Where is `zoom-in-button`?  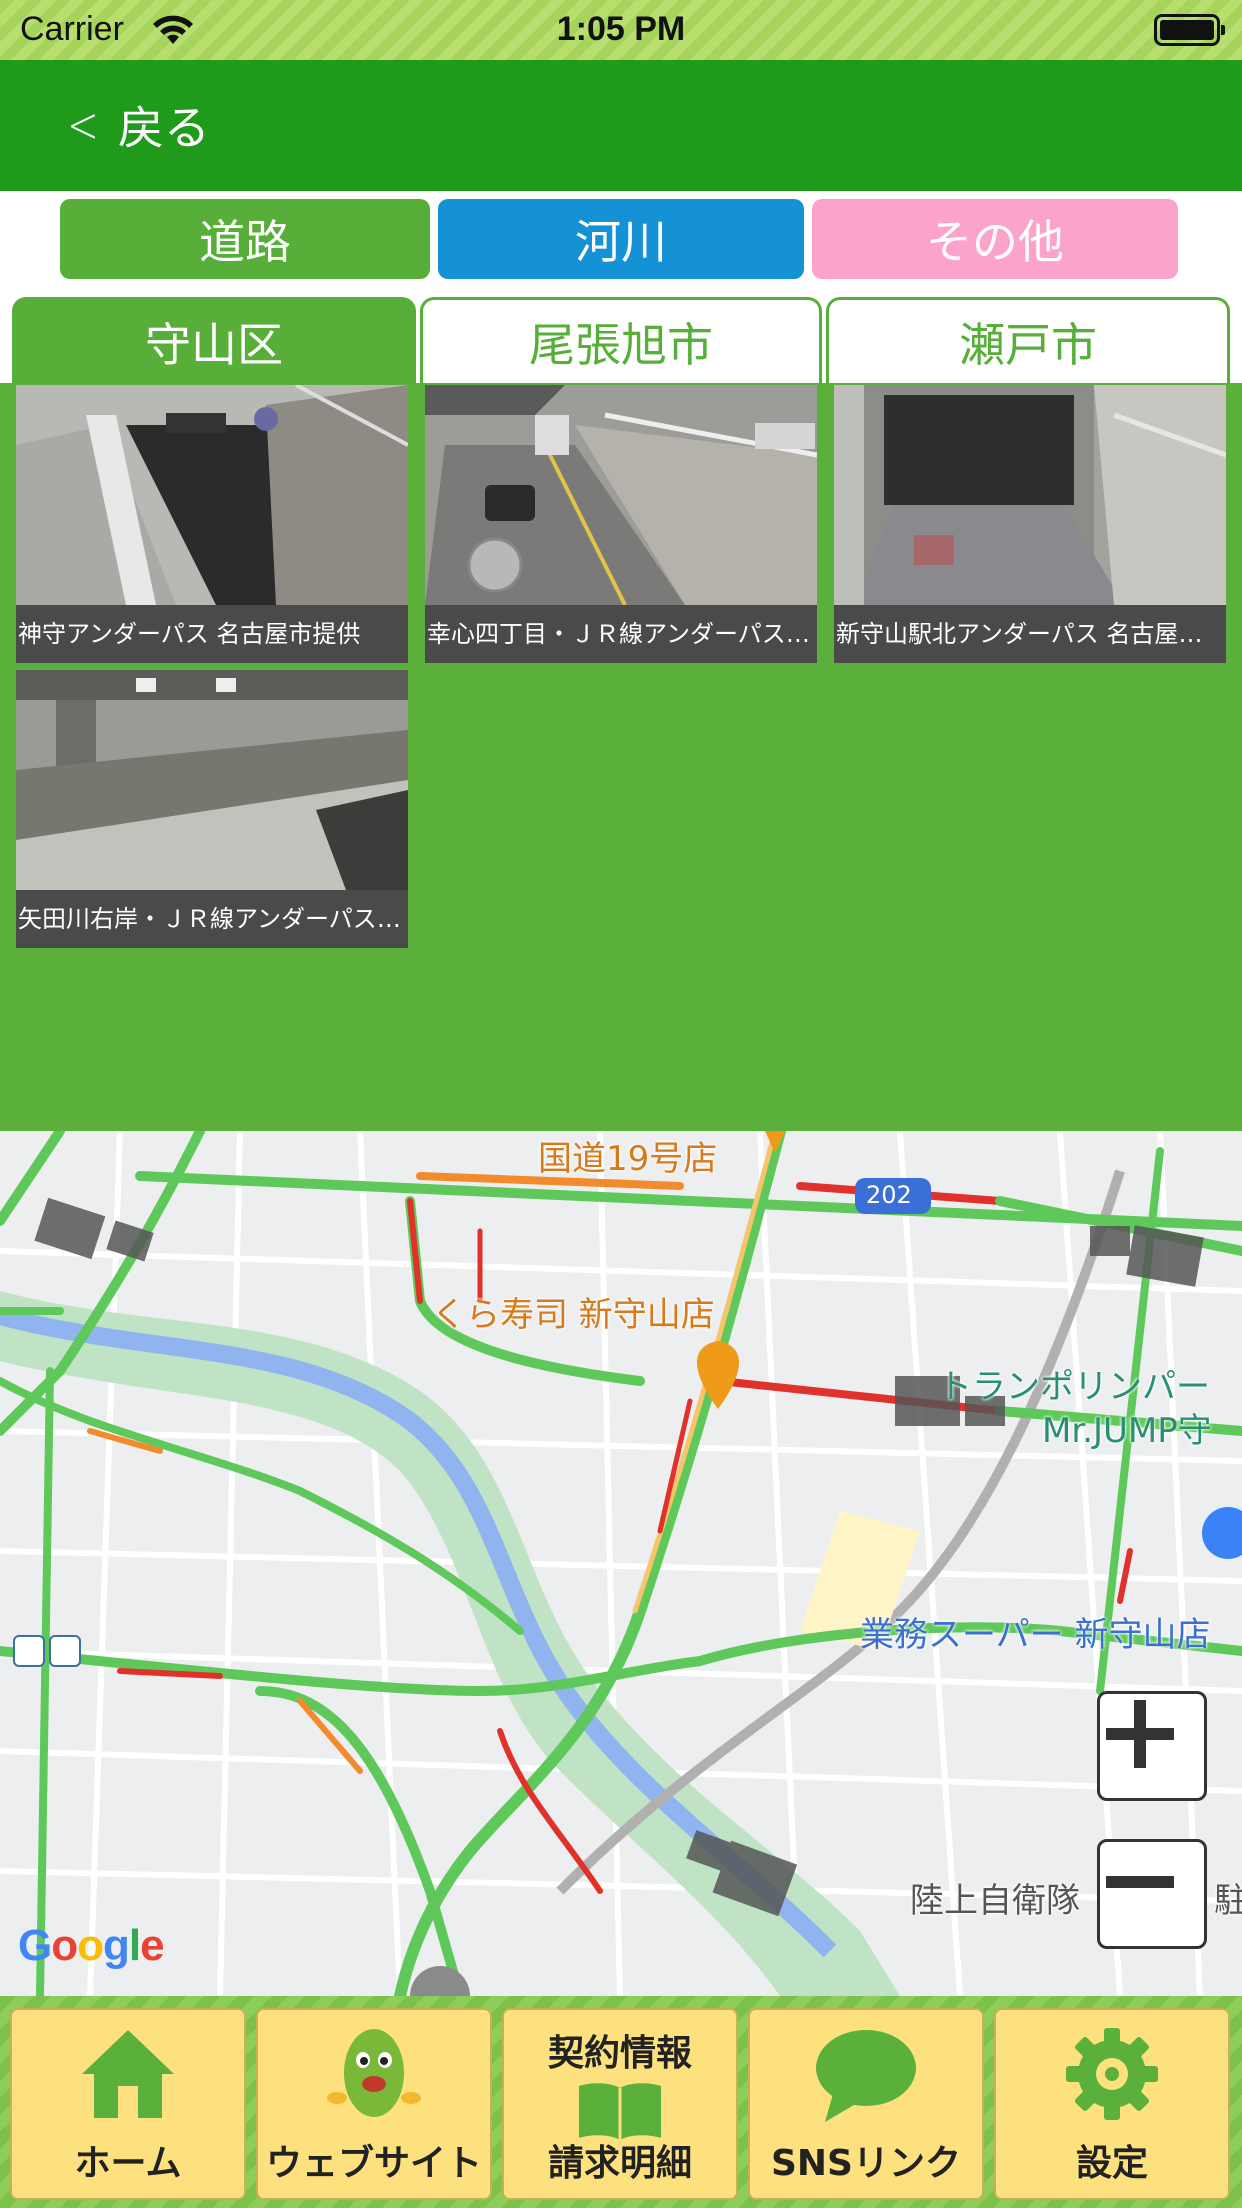 zoom-in-button is located at coordinates (1152, 1746).